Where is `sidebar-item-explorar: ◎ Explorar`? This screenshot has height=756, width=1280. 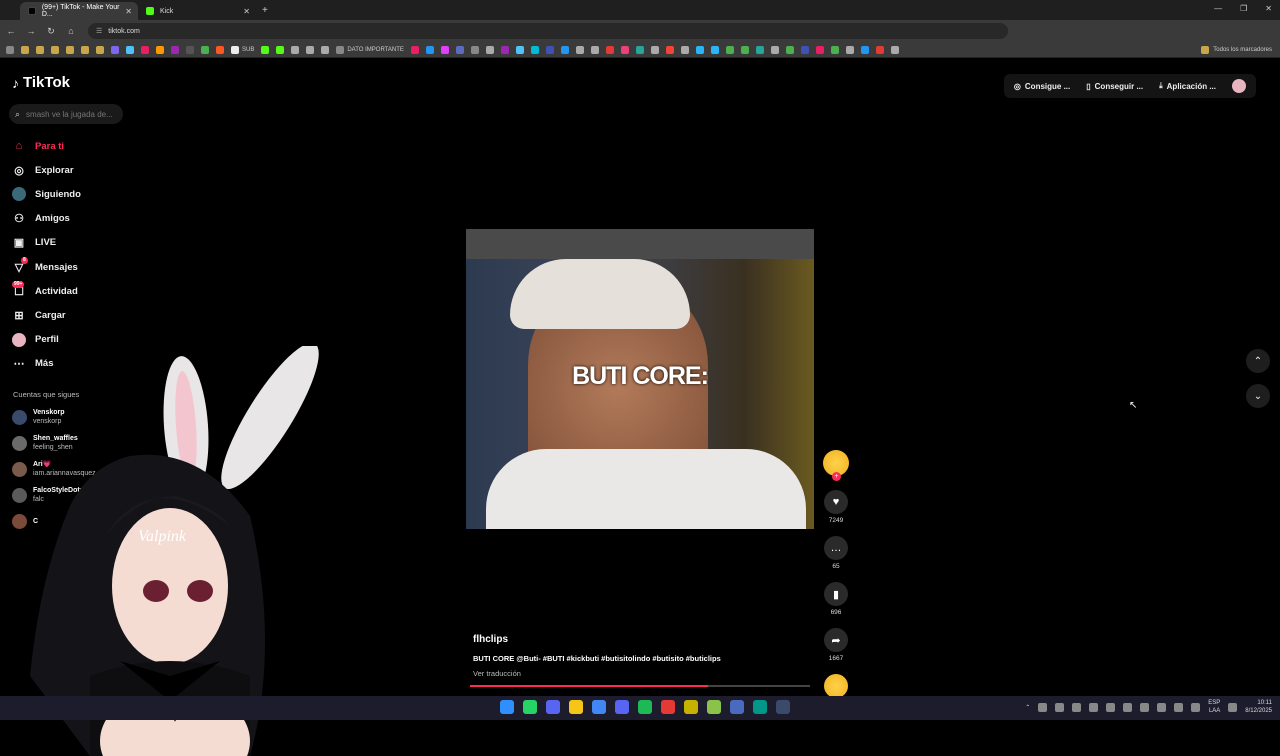 sidebar-item-explorar: ◎ Explorar is located at coordinates (67, 170).